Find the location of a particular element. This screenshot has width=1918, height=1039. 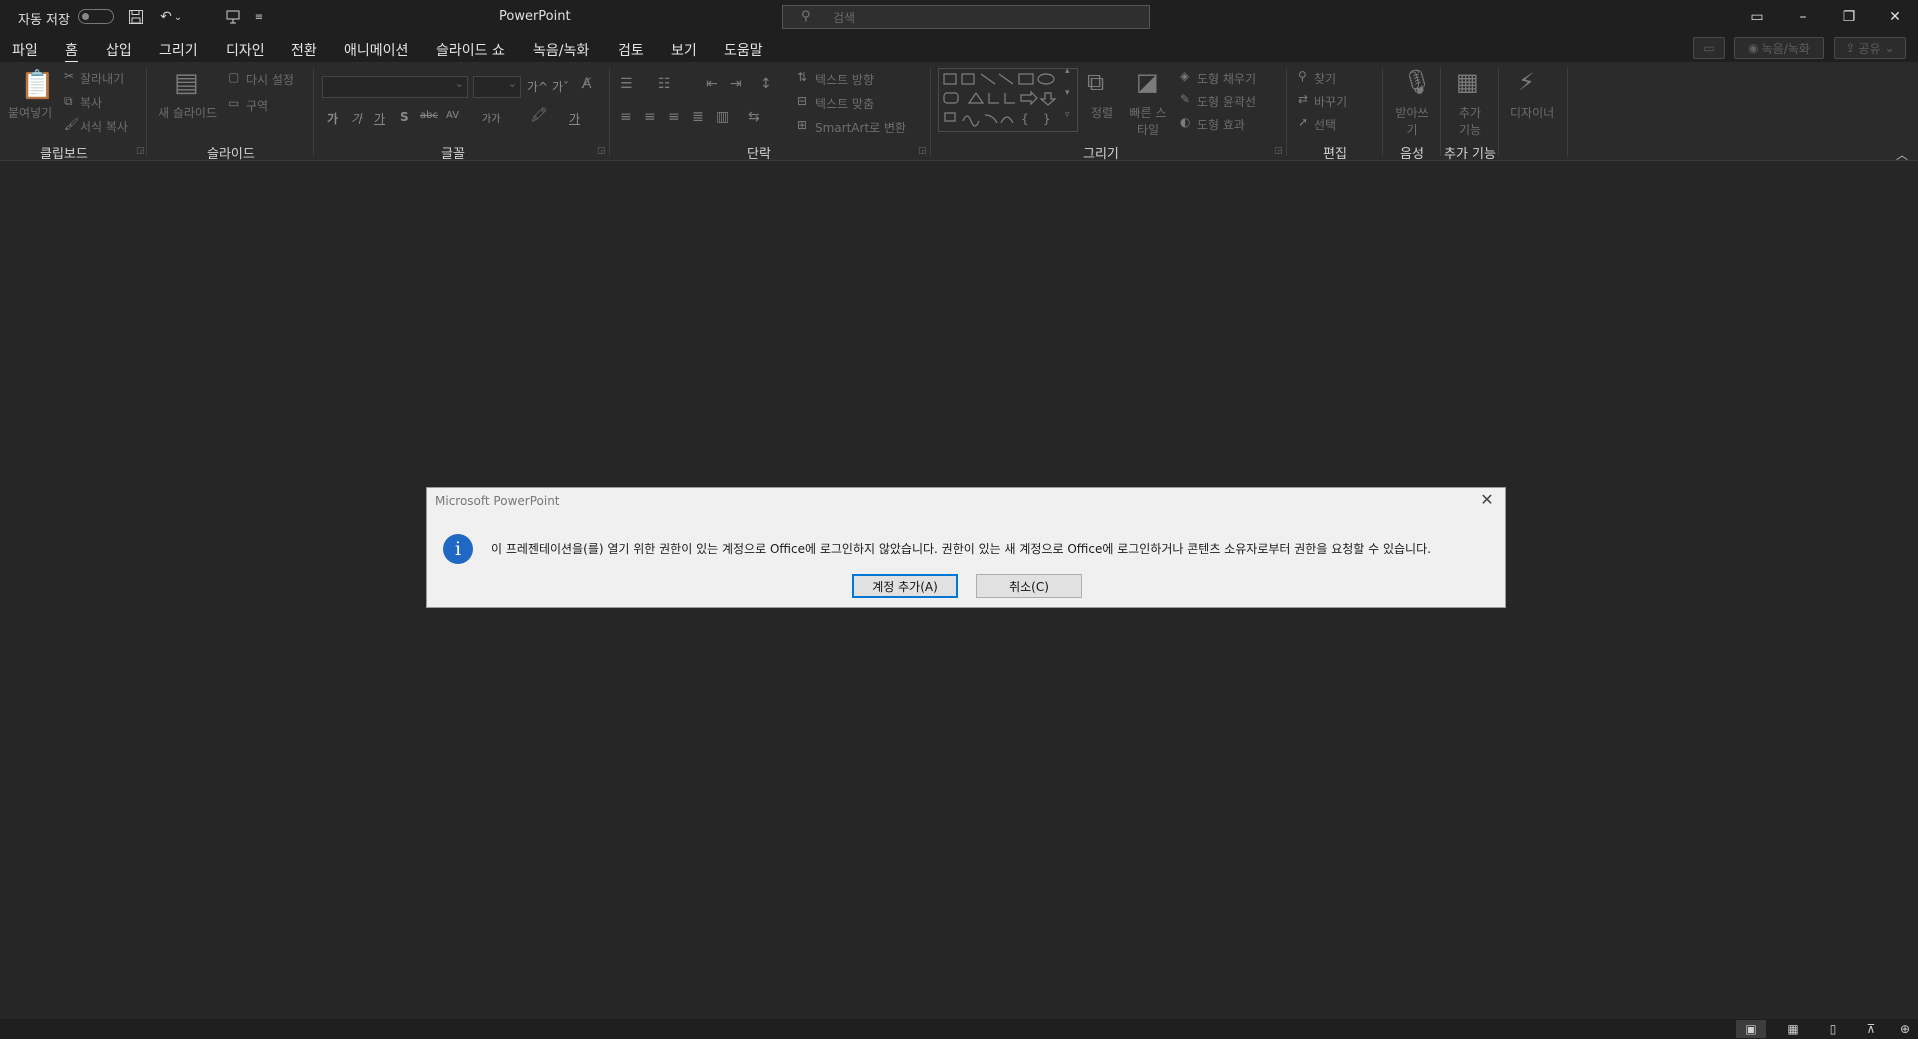

tab-slideshow: 슬라이드 쇼 is located at coordinates (470, 50).